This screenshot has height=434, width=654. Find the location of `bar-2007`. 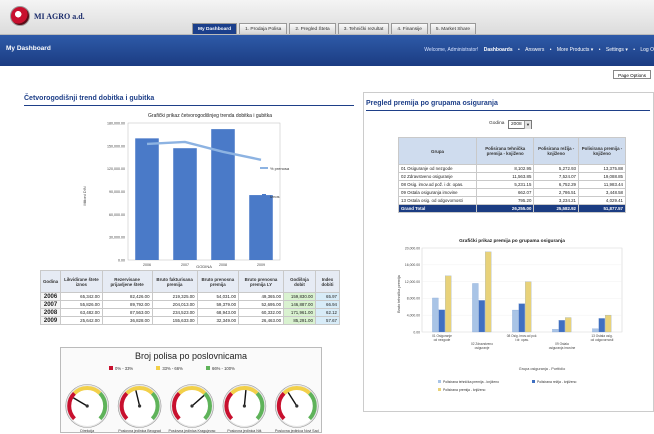

bar-2007 is located at coordinates (185, 204).